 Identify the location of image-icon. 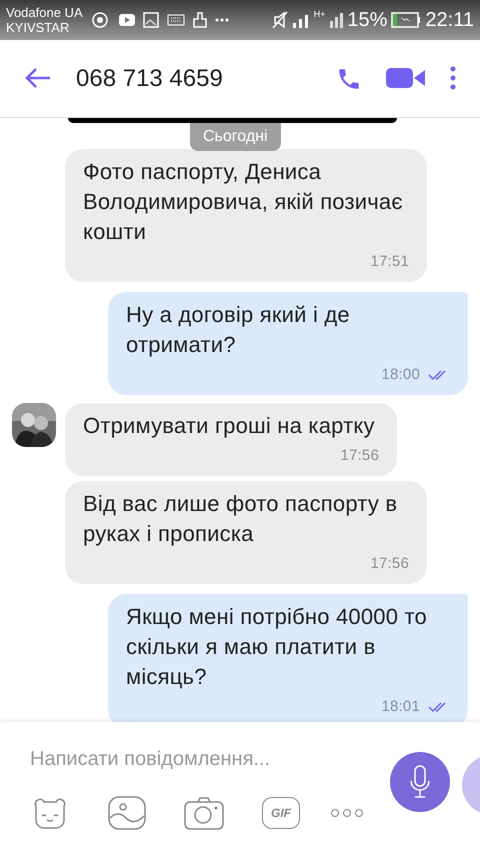
(150, 20).